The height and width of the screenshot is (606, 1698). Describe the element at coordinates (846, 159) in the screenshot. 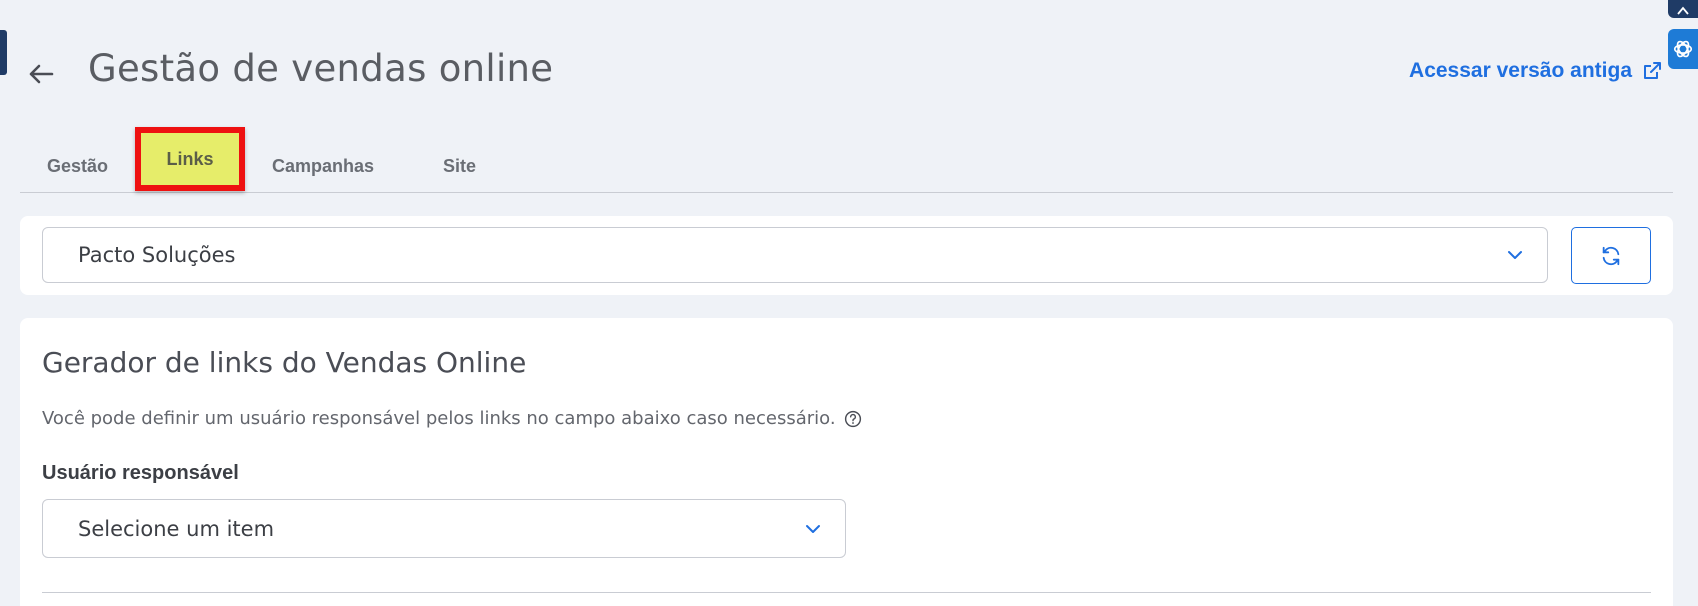

I see `tab-bar: Gestão Links Campanhas Site` at that location.